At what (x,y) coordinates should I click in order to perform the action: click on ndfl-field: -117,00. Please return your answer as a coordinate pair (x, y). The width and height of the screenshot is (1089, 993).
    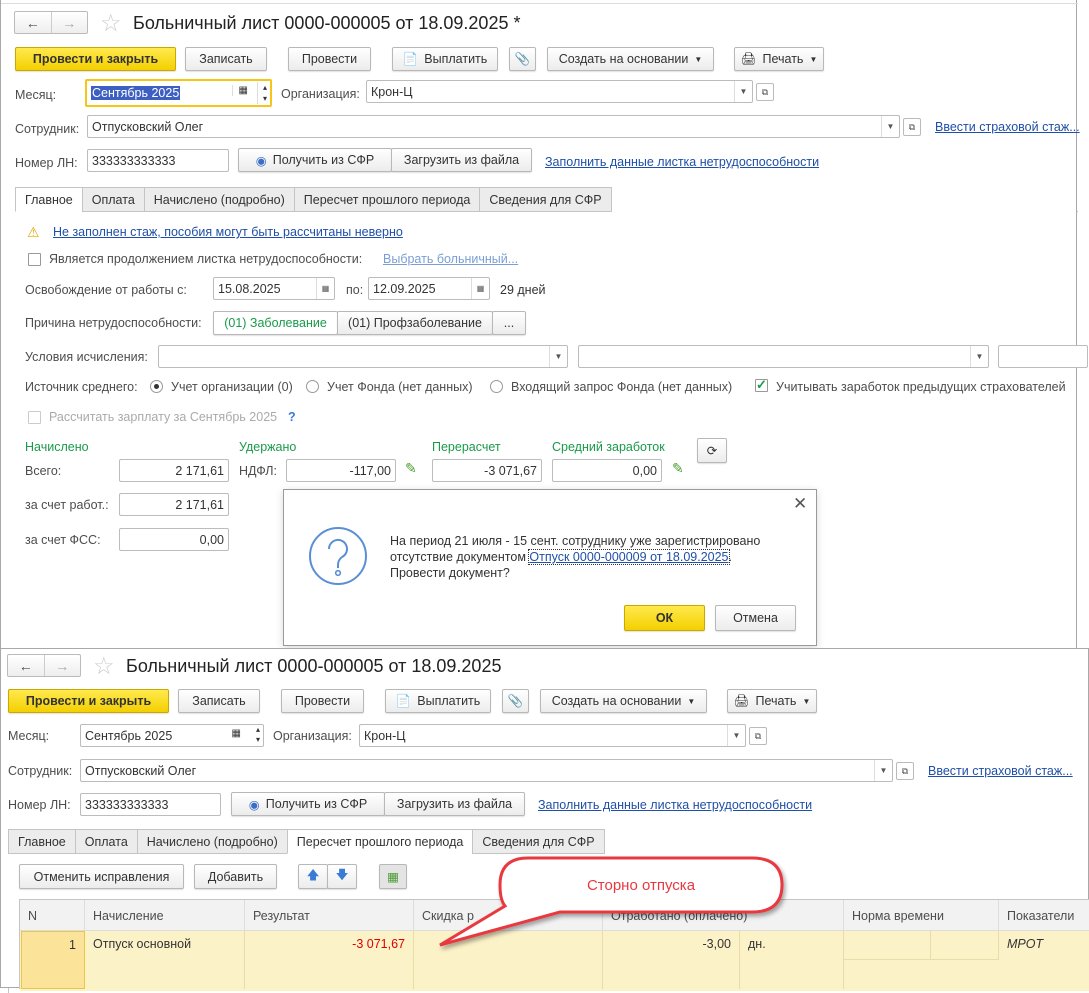
    Looking at the image, I should click on (341, 470).